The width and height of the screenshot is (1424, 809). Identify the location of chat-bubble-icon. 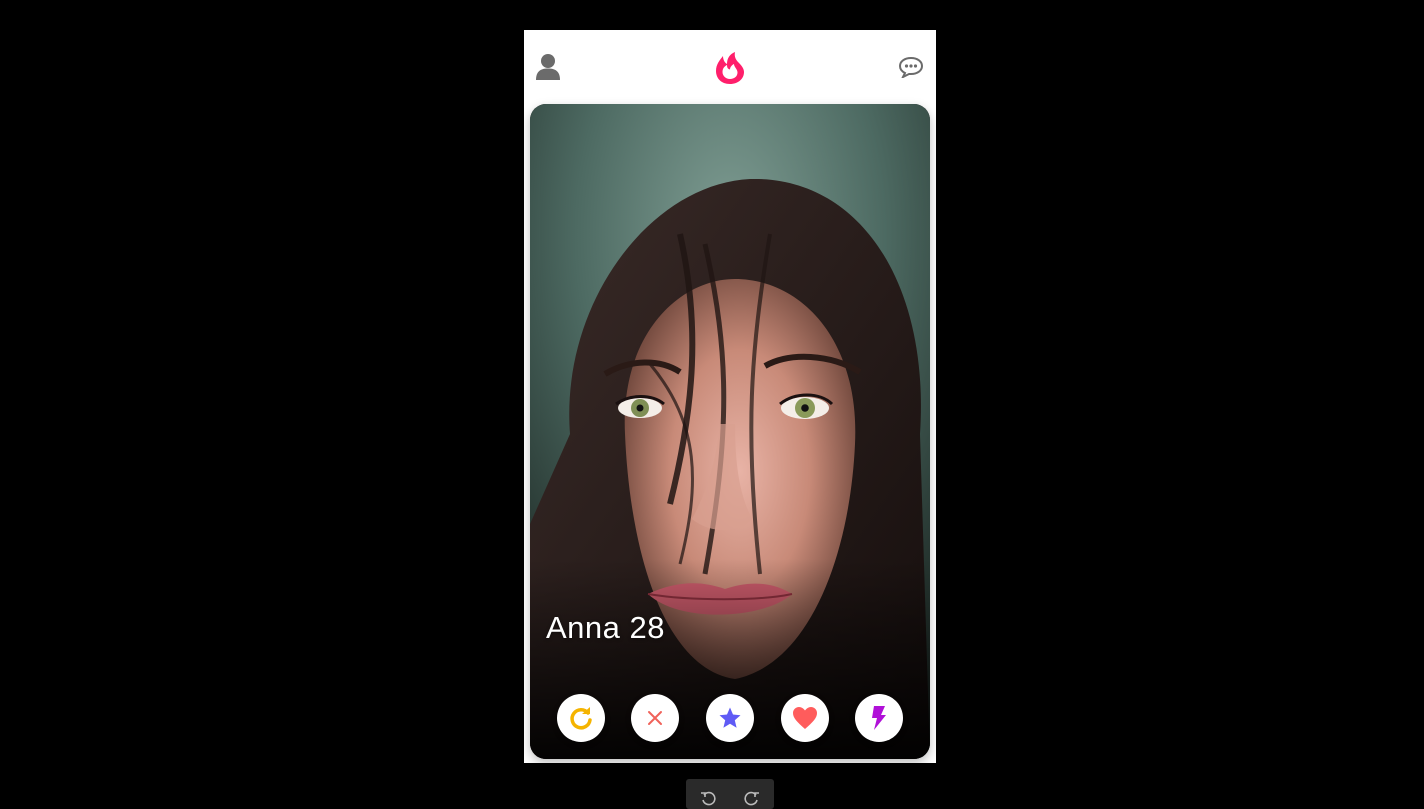
(911, 67).